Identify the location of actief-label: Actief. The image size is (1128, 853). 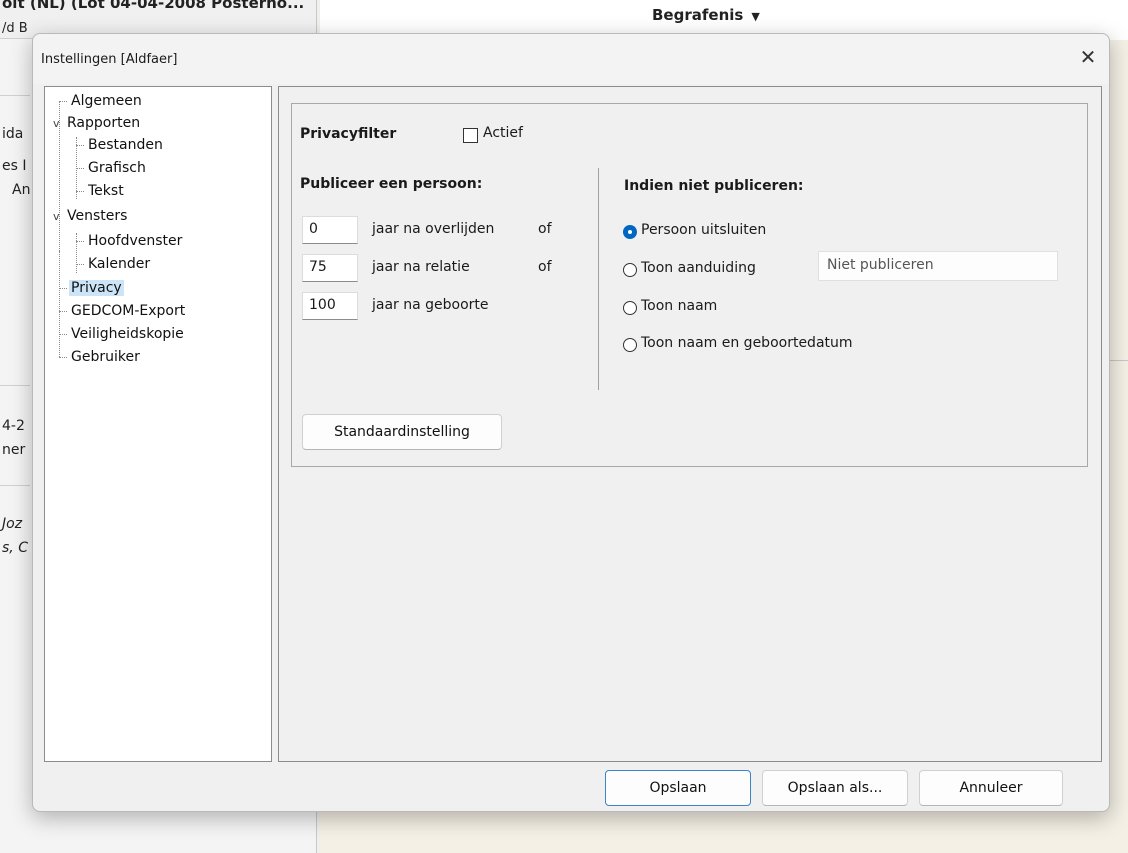
(503, 133).